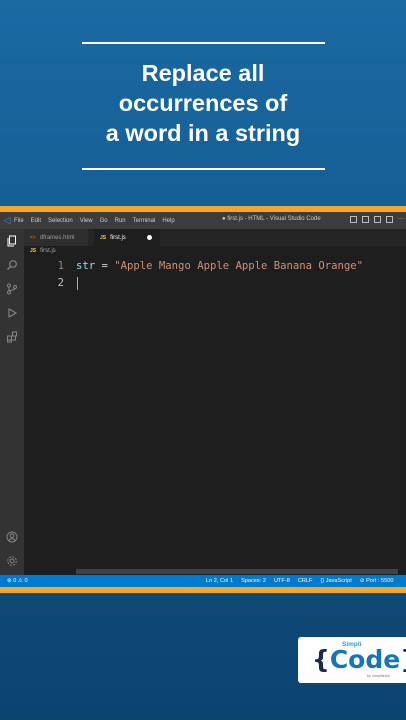 The height and width of the screenshot is (720, 406). Describe the element at coordinates (168, 221) in the screenshot. I see `menu-help: Help` at that location.